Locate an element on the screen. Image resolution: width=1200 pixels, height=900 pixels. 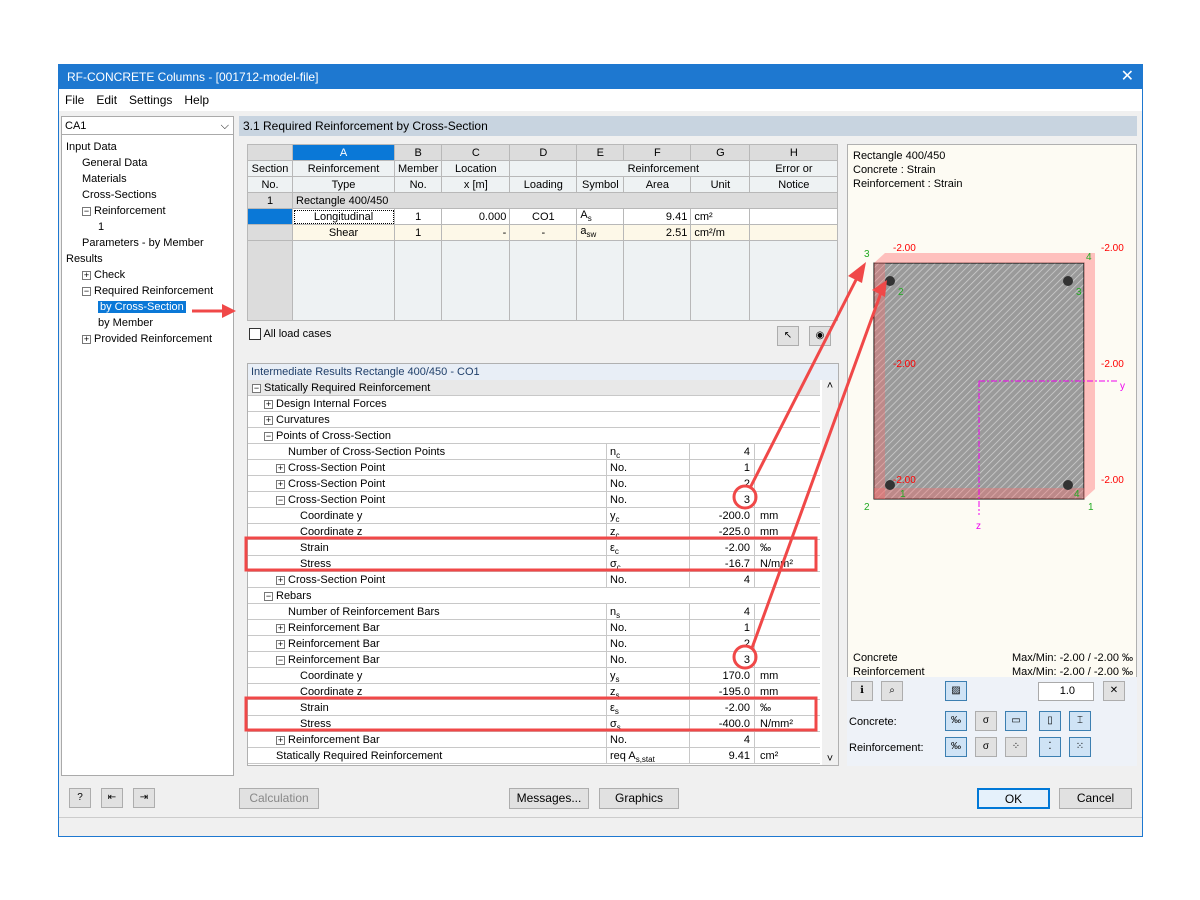
close-icon: ✕ is located at coordinates (1127, 77).